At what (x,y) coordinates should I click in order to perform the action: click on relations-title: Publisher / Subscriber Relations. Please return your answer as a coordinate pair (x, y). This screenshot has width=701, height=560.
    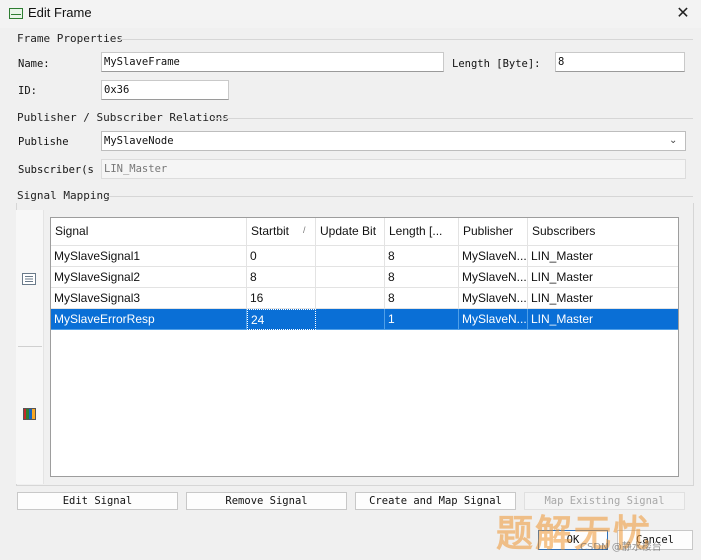
    Looking at the image, I should click on (123, 117).